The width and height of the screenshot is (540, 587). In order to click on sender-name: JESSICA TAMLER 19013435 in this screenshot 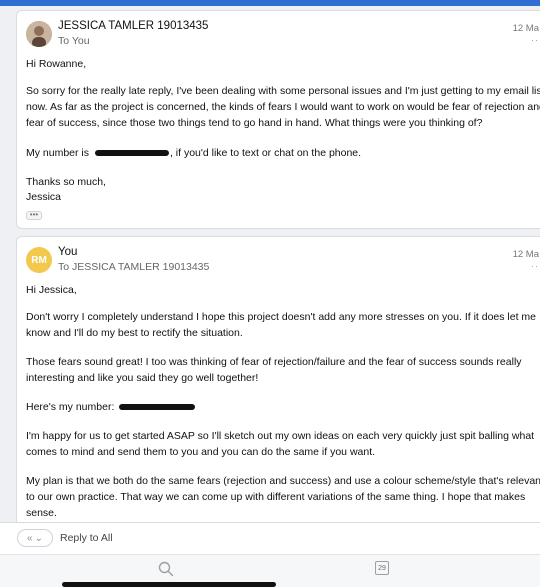, I will do `click(133, 26)`.